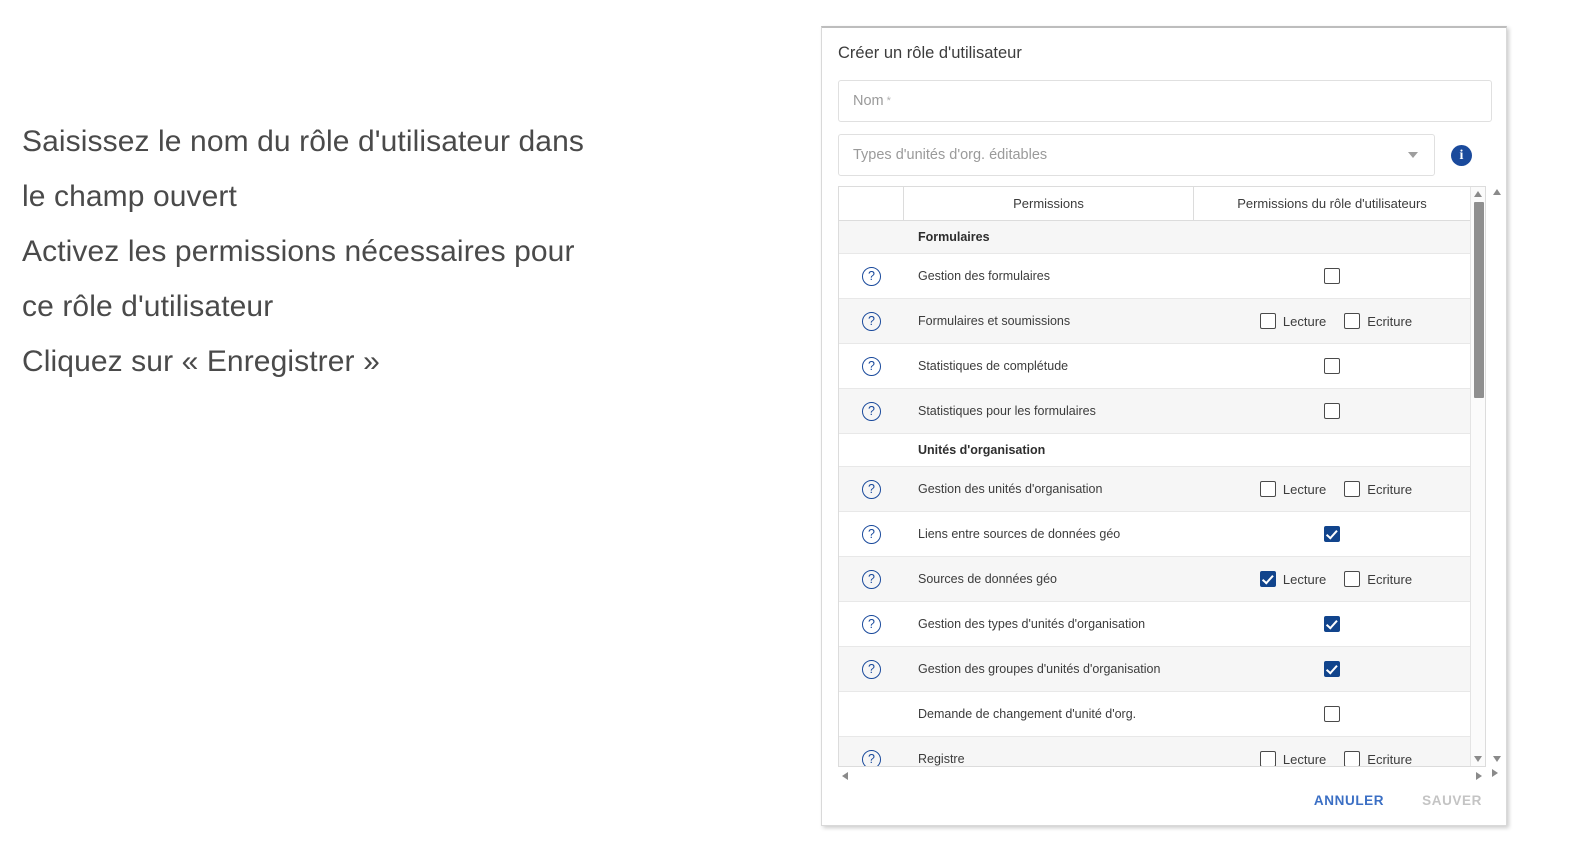 The width and height of the screenshot is (1586, 845). I want to click on org-unit-types-placeholder: Types d'unités d'org. éditables, so click(950, 155).